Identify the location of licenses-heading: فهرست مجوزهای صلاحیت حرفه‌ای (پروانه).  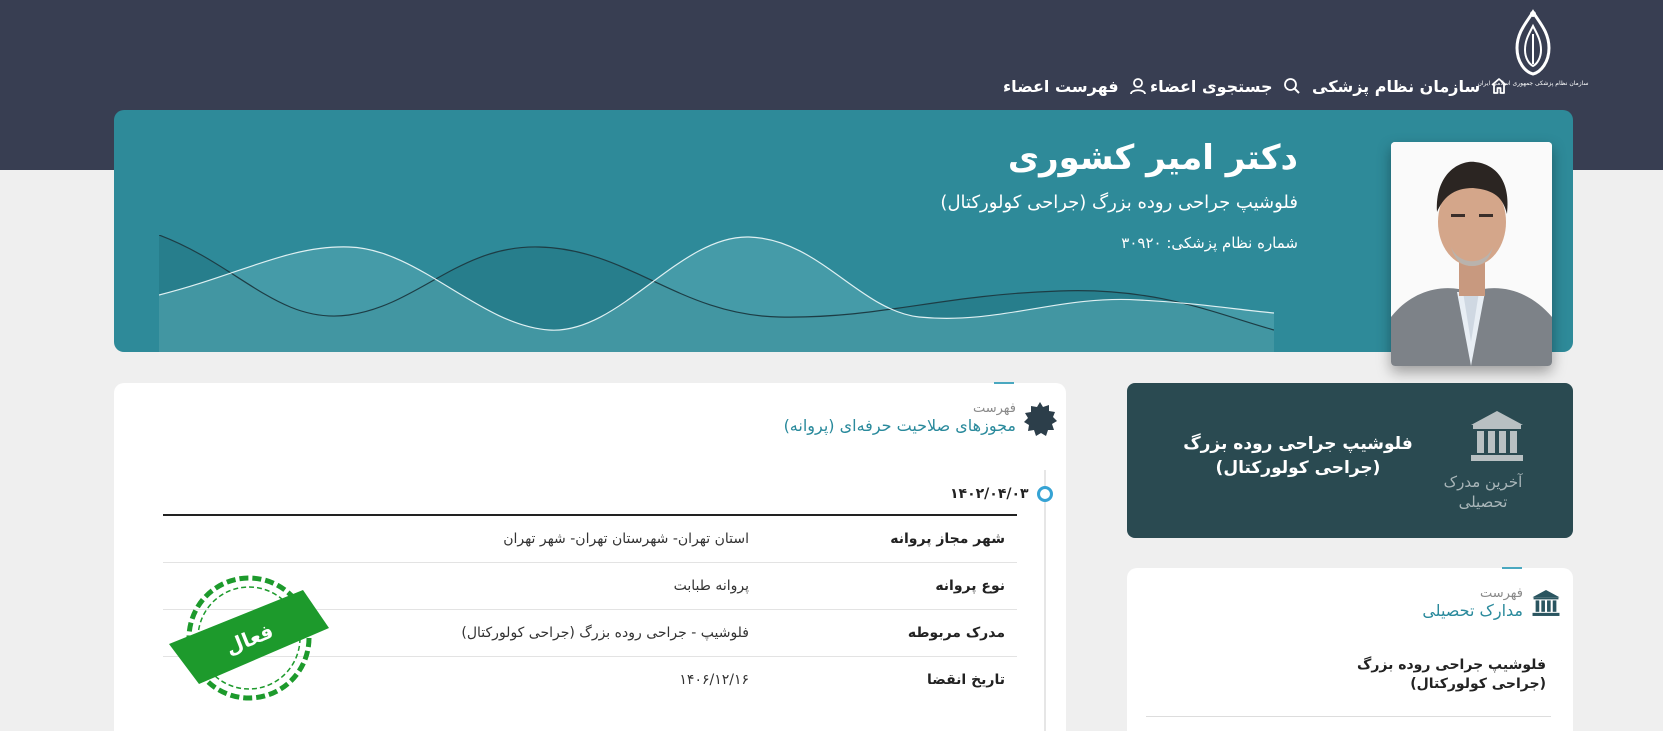
(900, 418).